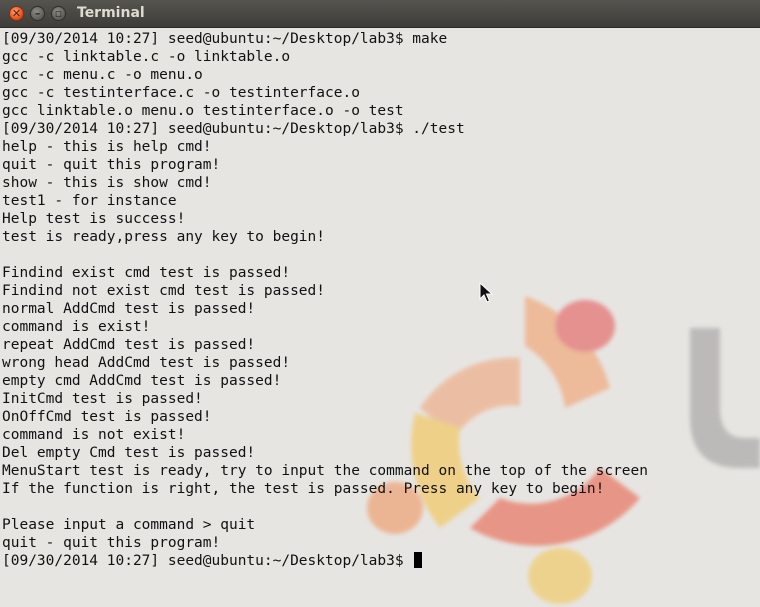 The image size is (760, 607). I want to click on output-line: repeat AddCmd test is passed!, so click(129, 345).